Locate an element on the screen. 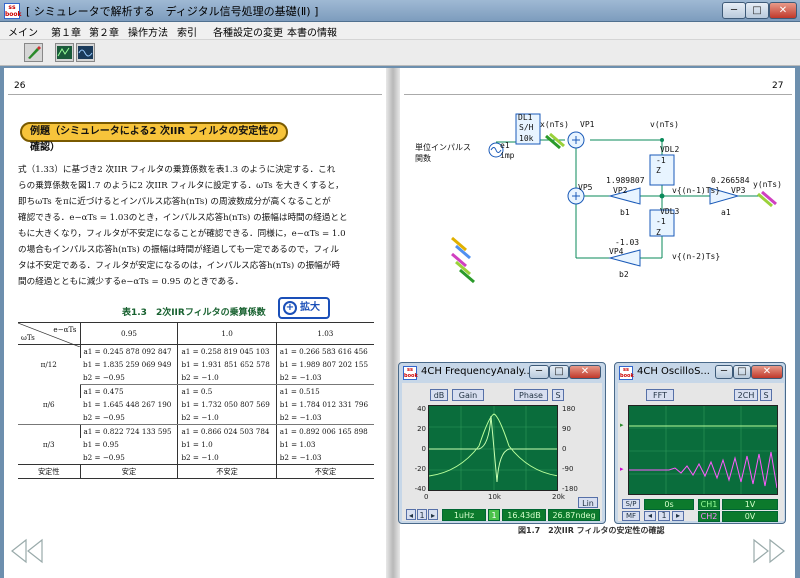 The height and width of the screenshot is (578, 800). vp3-label: VP3 is located at coordinates (738, 190).